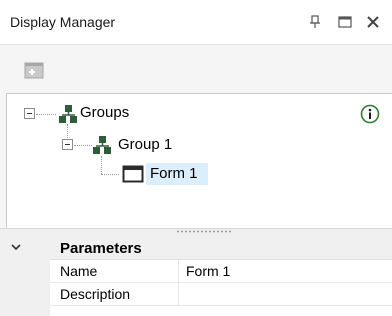 The height and width of the screenshot is (316, 392). I want to click on property-name: Description, so click(95, 294).